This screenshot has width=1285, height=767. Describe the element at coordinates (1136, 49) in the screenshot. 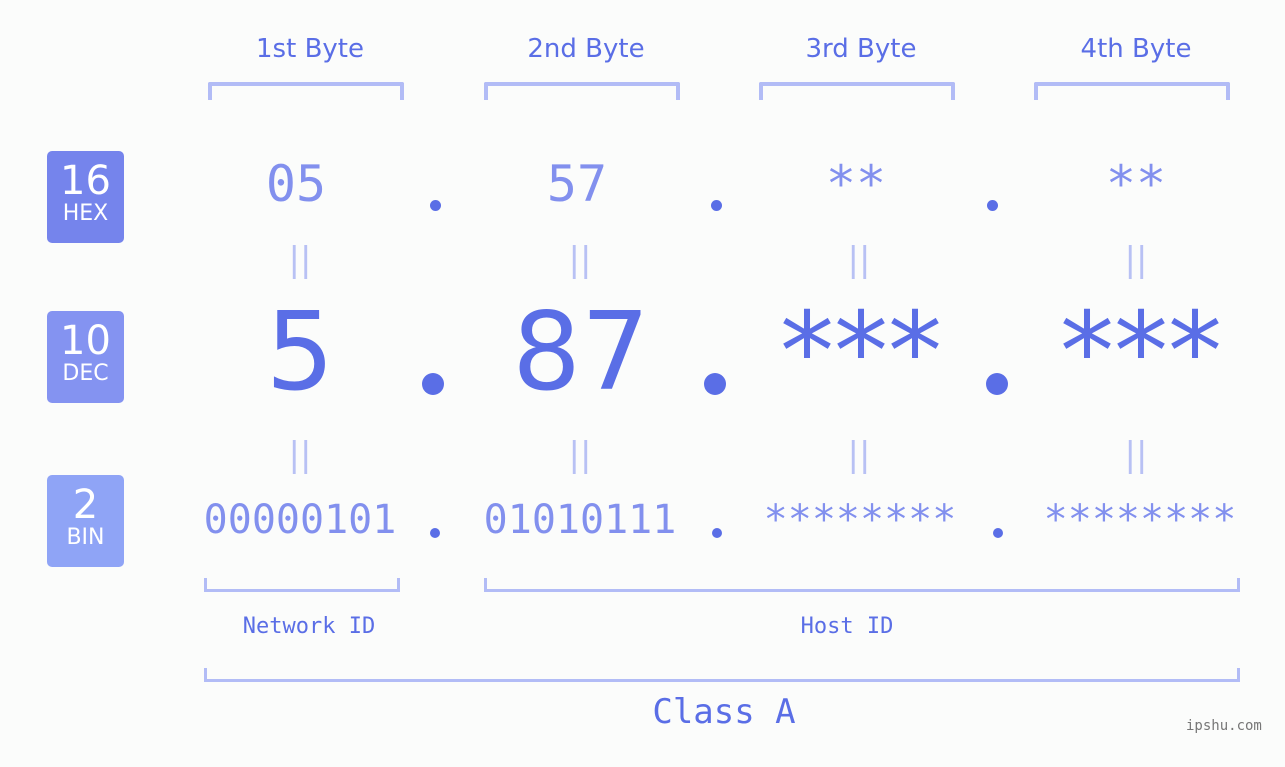

I see `header-byte-4: 4th Byte` at that location.